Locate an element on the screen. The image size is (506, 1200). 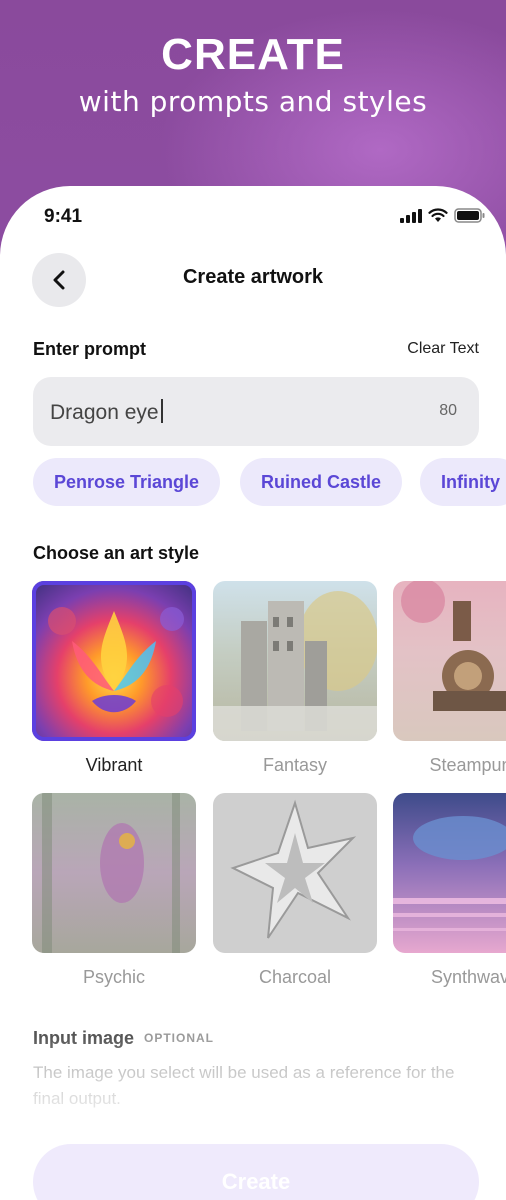
psychic-art is located at coordinates (111, 873).